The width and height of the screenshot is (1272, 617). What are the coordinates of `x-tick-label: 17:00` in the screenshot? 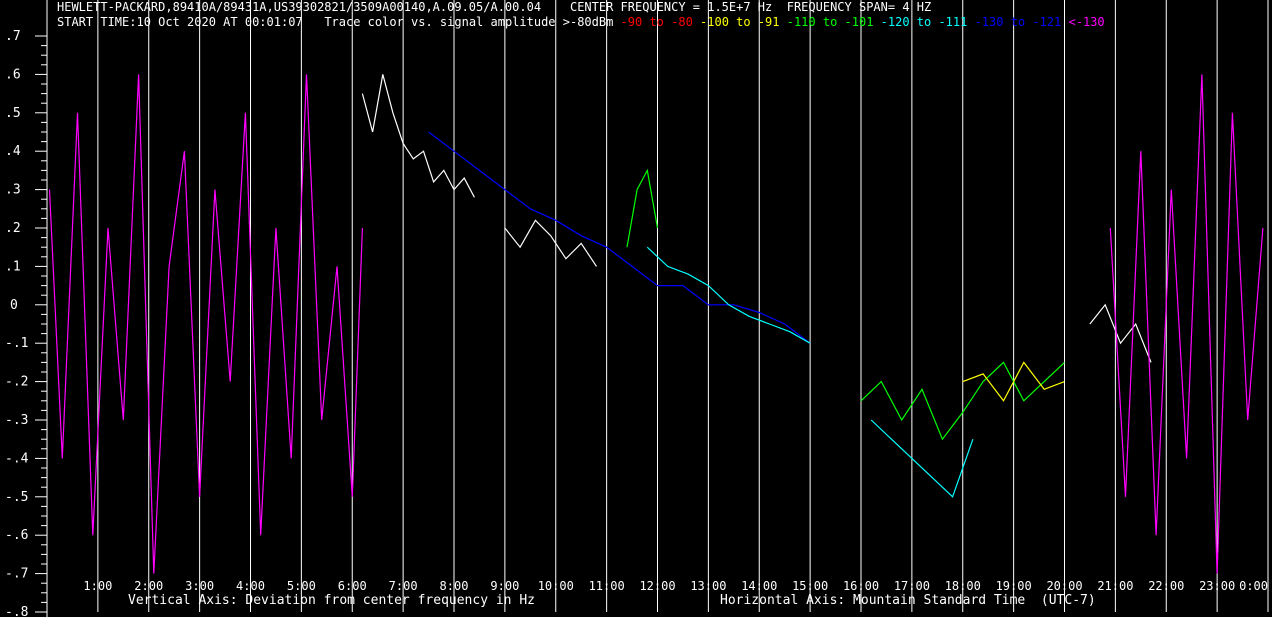 It's located at (912, 586).